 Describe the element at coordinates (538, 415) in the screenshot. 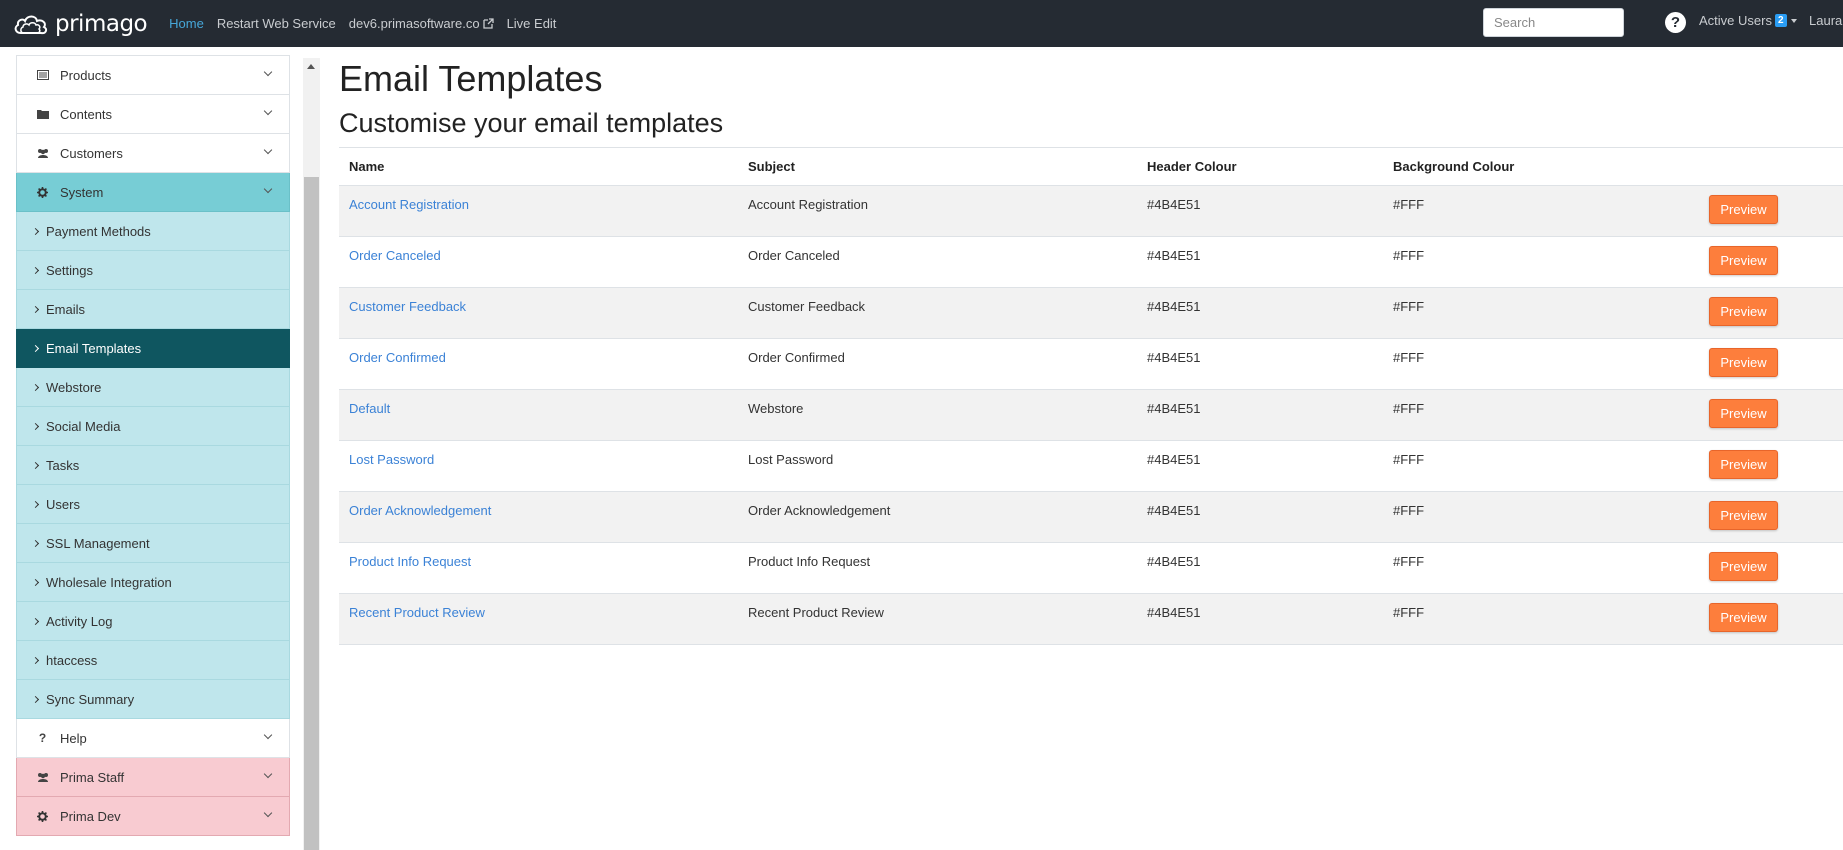

I see `template-name-link: Default` at that location.